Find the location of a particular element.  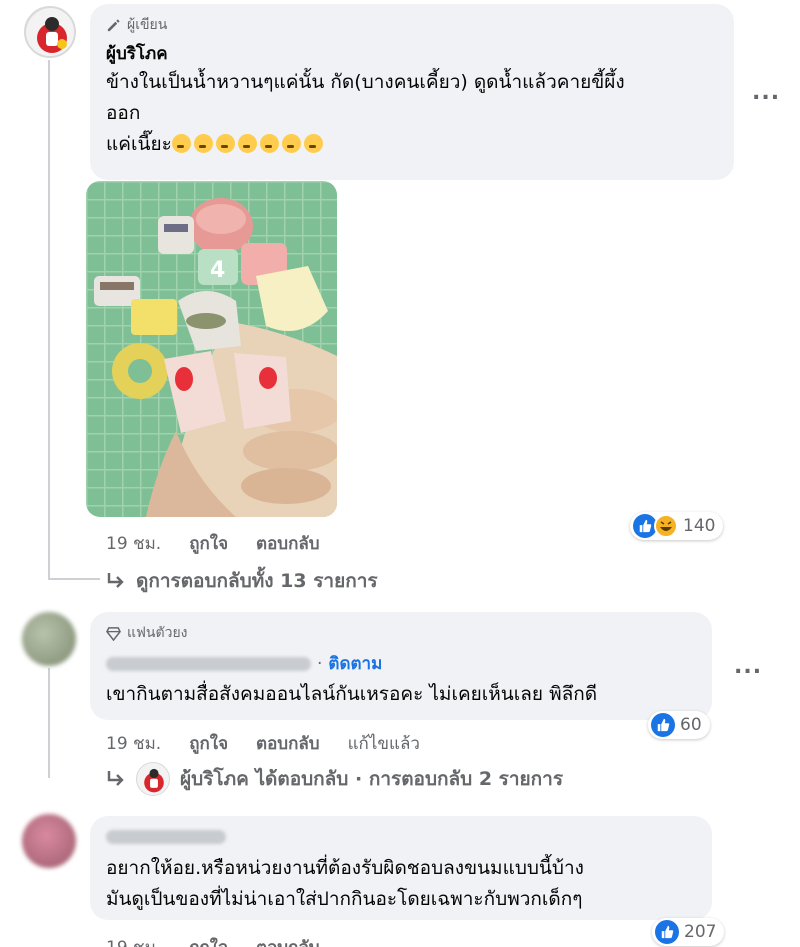

reaction-summary: 140 is located at coordinates (677, 526).